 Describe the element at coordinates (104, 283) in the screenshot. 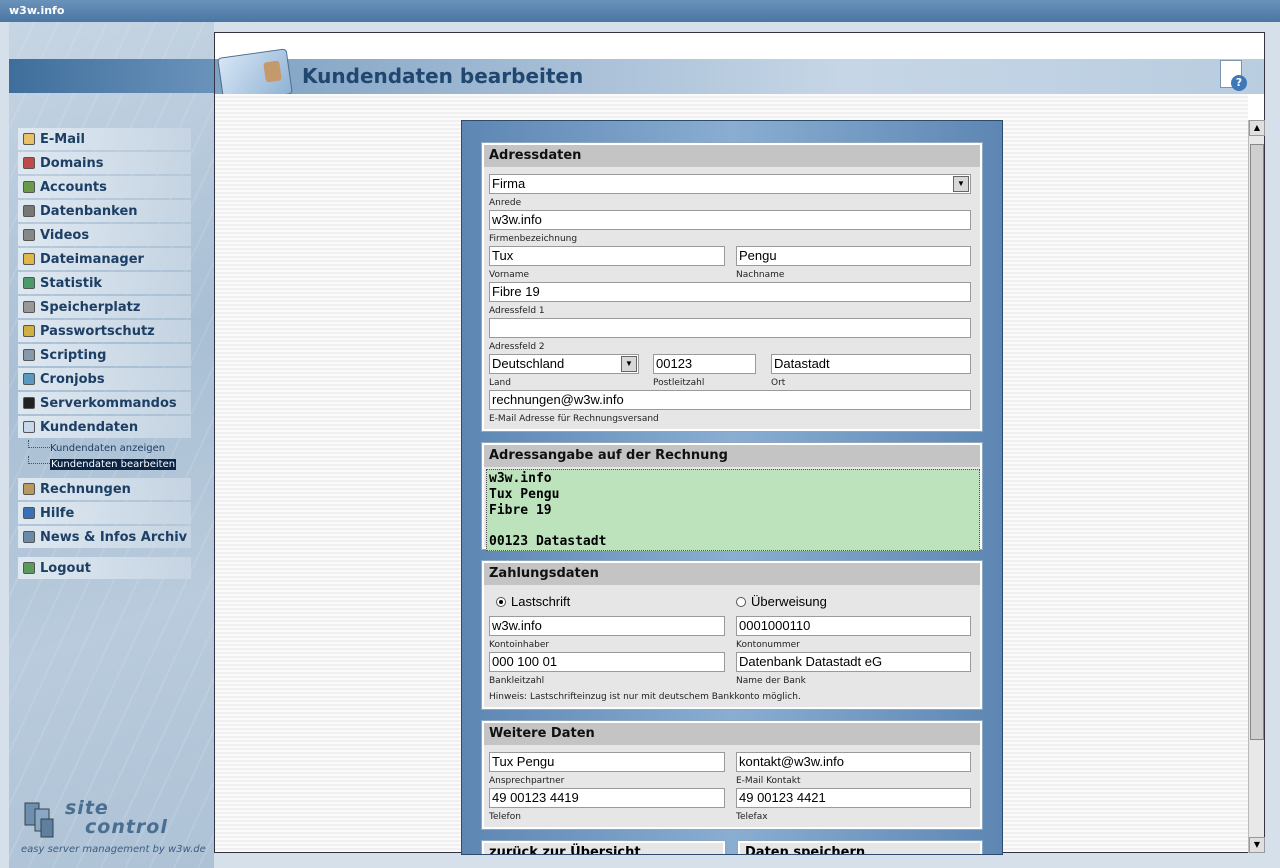

I see `sidebar-item-statistik: Statistik` at that location.